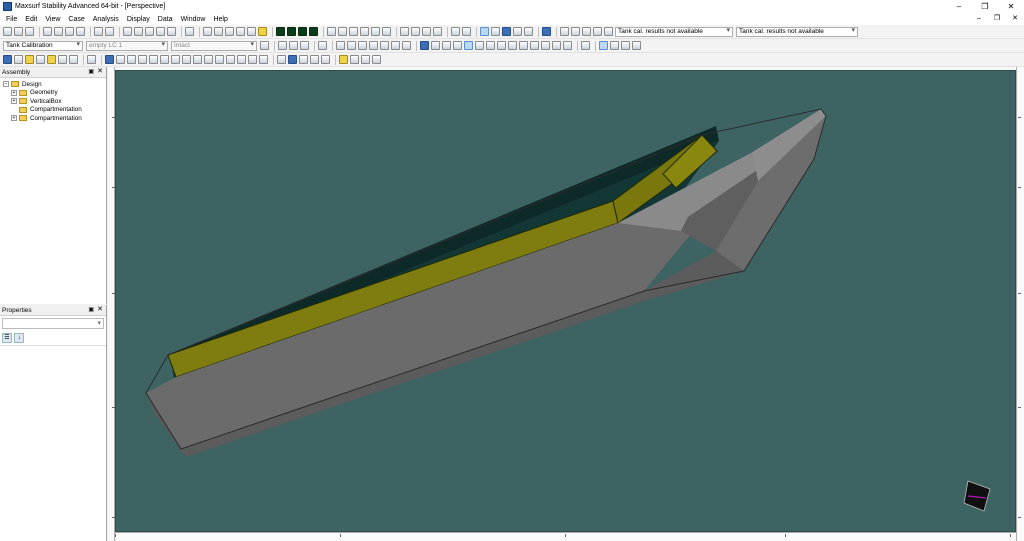 This screenshot has width=1024, height=541. Describe the element at coordinates (263, 59) in the screenshot. I see `hull-shape-15-icon` at that location.